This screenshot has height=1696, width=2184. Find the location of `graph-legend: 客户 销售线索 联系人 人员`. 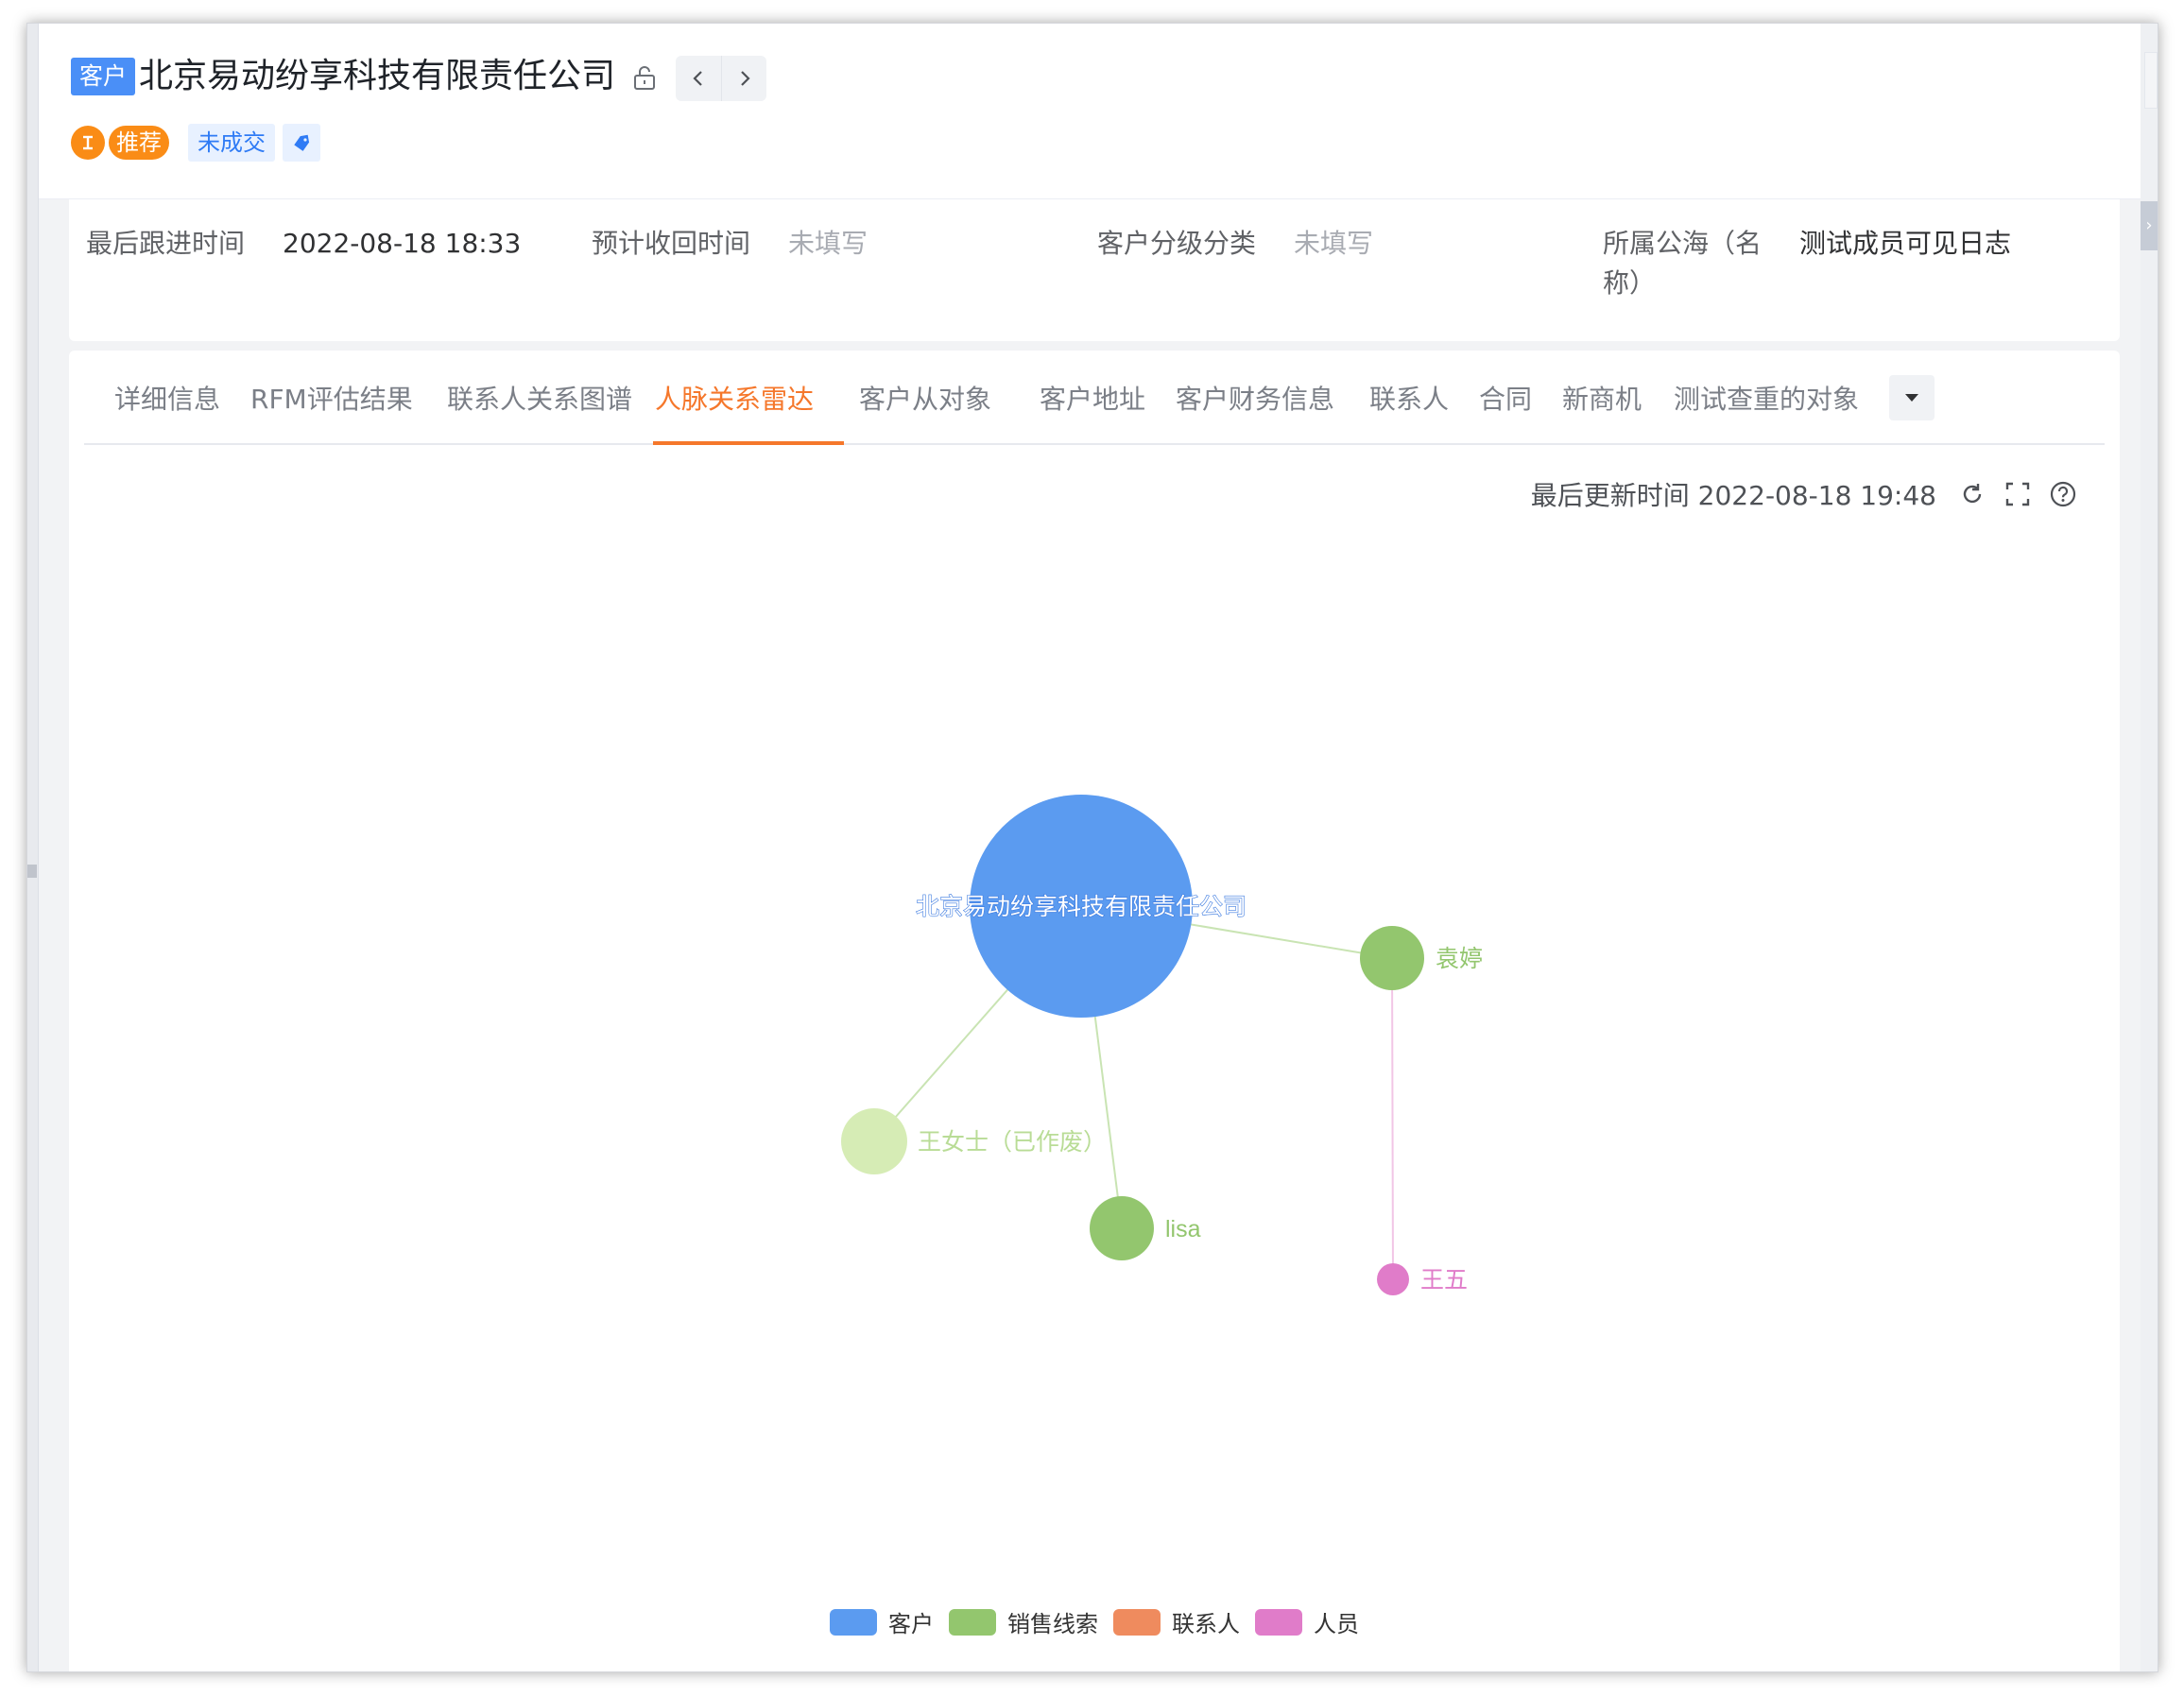

graph-legend: 客户 销售线索 联系人 人员 is located at coordinates (1094, 1621).